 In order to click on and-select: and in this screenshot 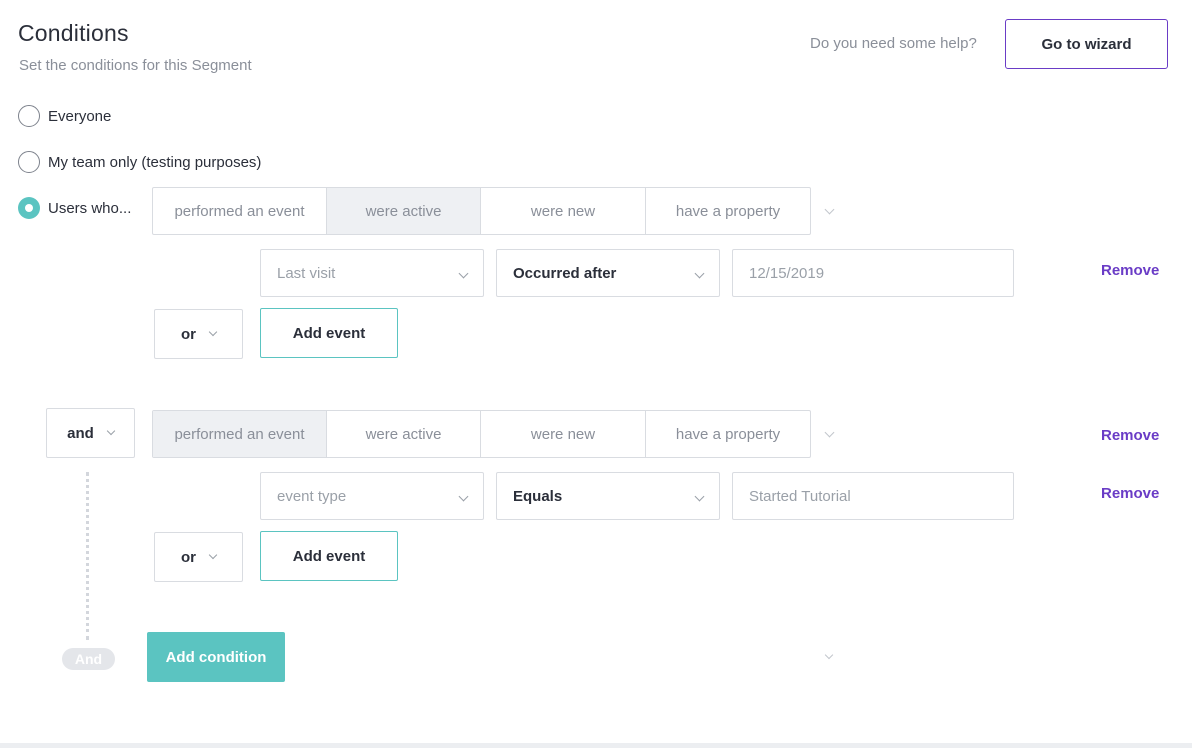, I will do `click(90, 433)`.